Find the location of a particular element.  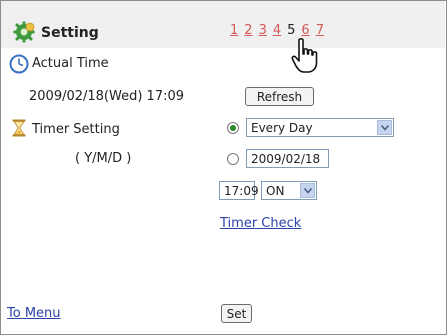

every-day-radio is located at coordinates (233, 128).